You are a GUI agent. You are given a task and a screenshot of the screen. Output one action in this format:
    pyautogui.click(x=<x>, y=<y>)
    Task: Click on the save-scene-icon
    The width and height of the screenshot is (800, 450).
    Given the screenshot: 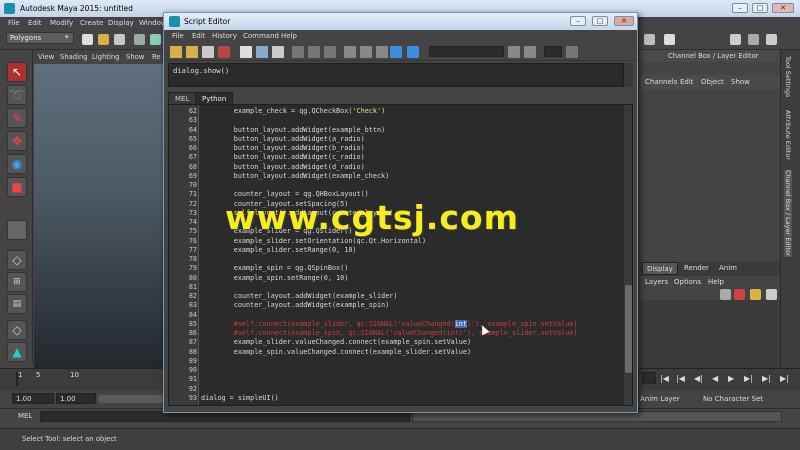 What is the action you would take?
    pyautogui.click(x=119, y=39)
    